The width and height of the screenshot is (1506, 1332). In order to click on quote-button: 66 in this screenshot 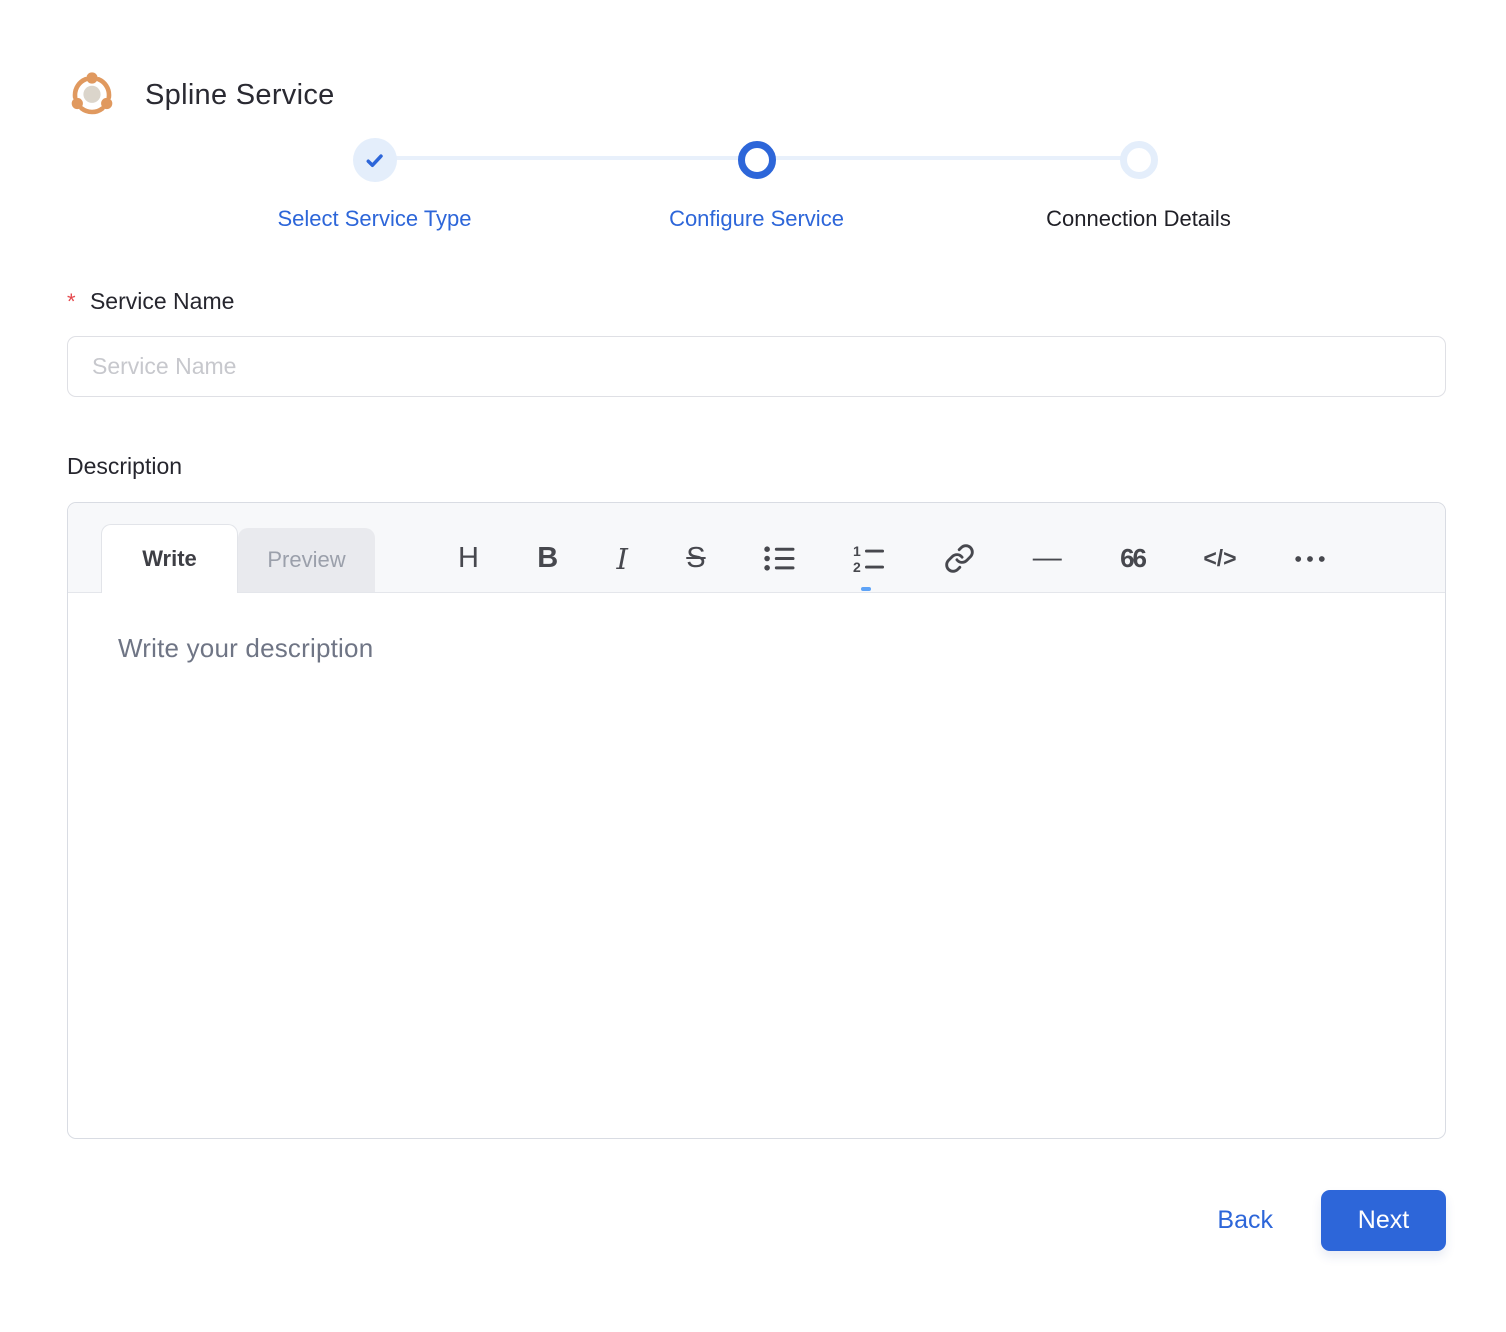, I will do `click(1132, 559)`.